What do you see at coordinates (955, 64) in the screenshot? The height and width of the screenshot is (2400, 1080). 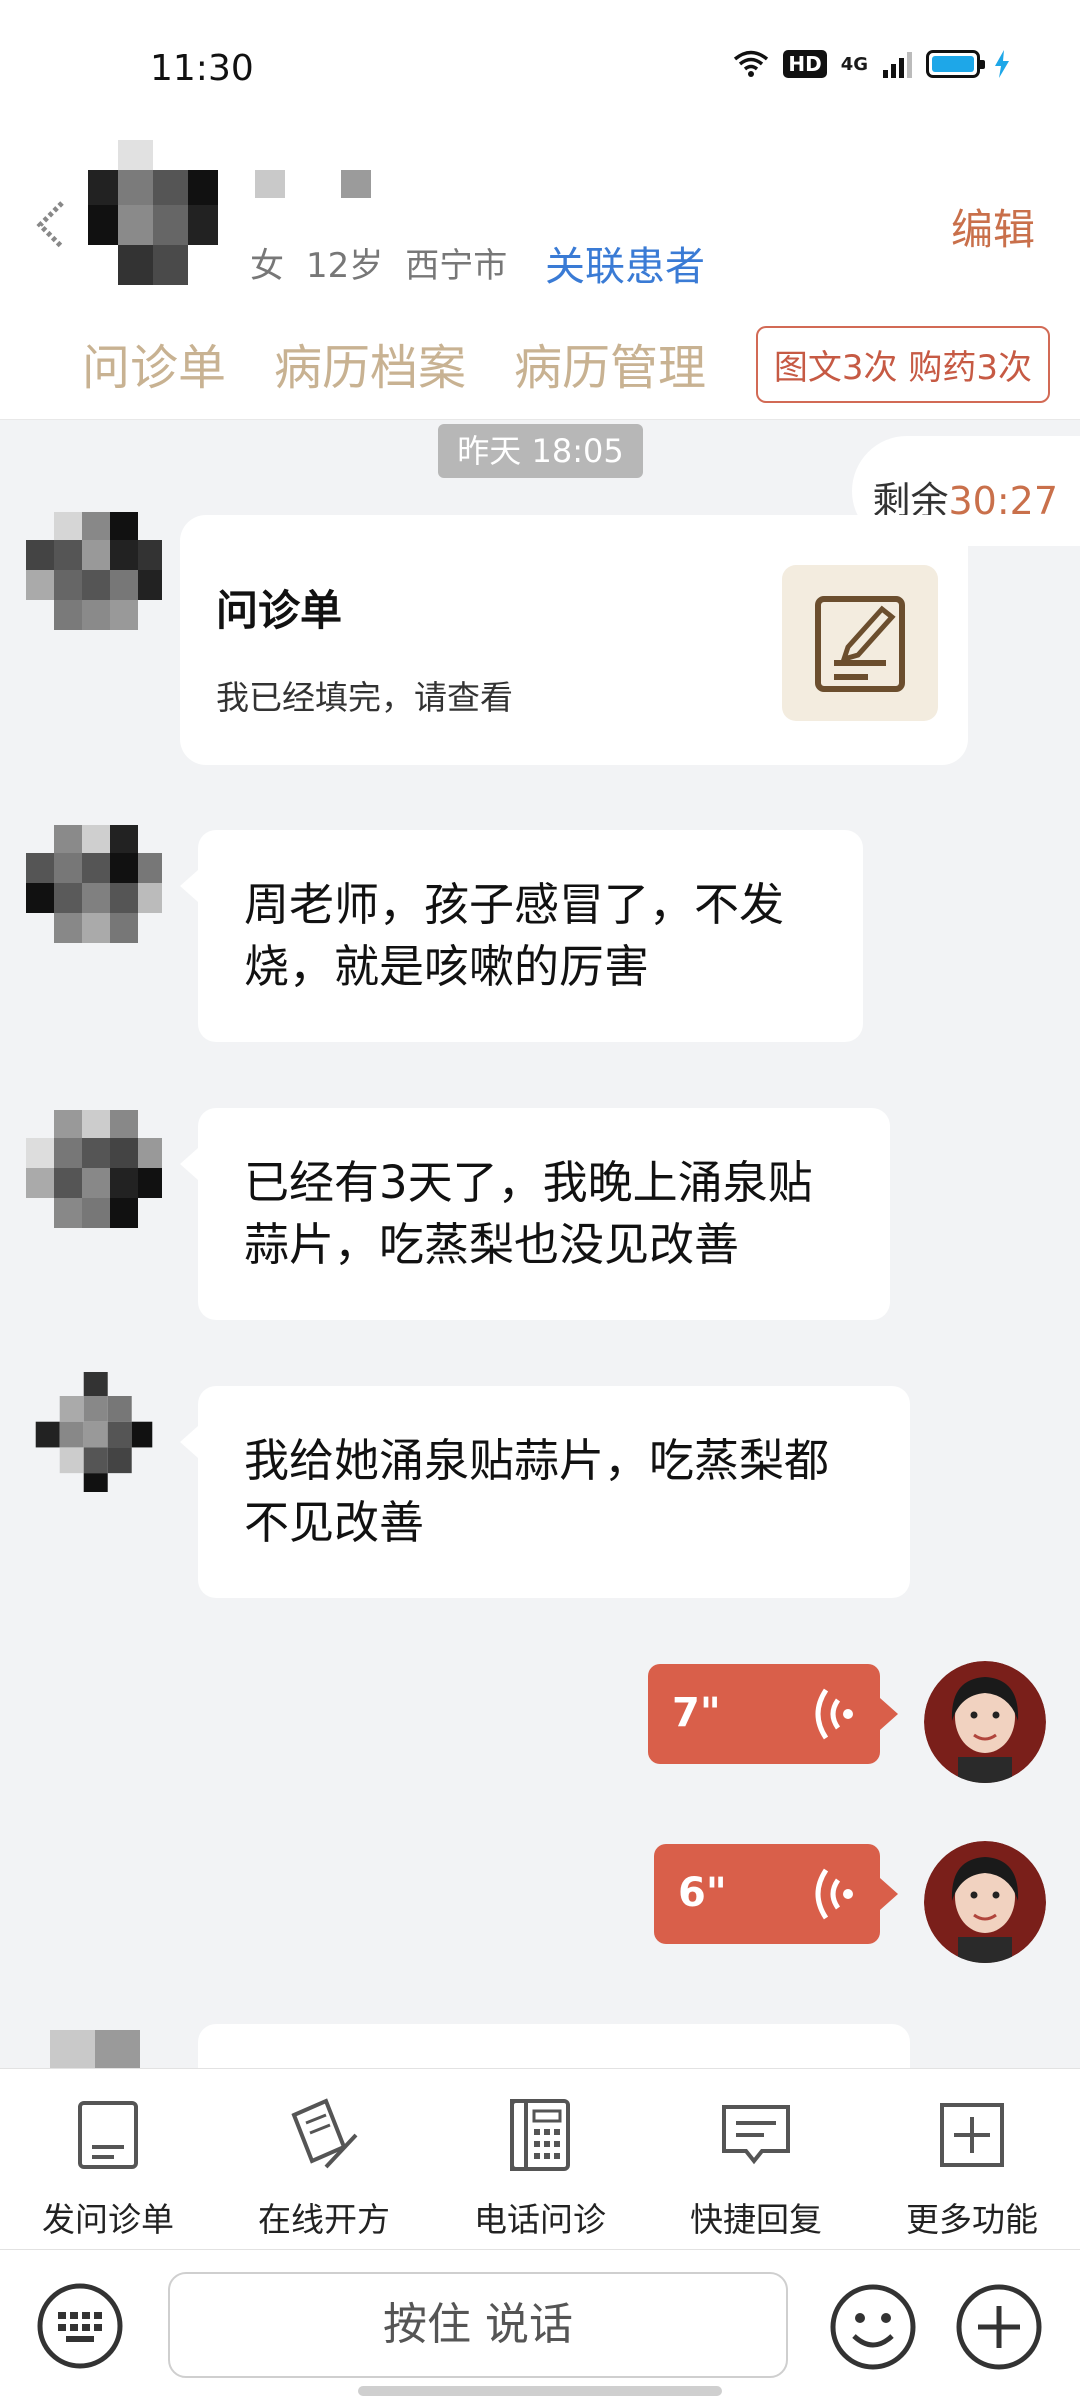 I see `battery-icon` at bounding box center [955, 64].